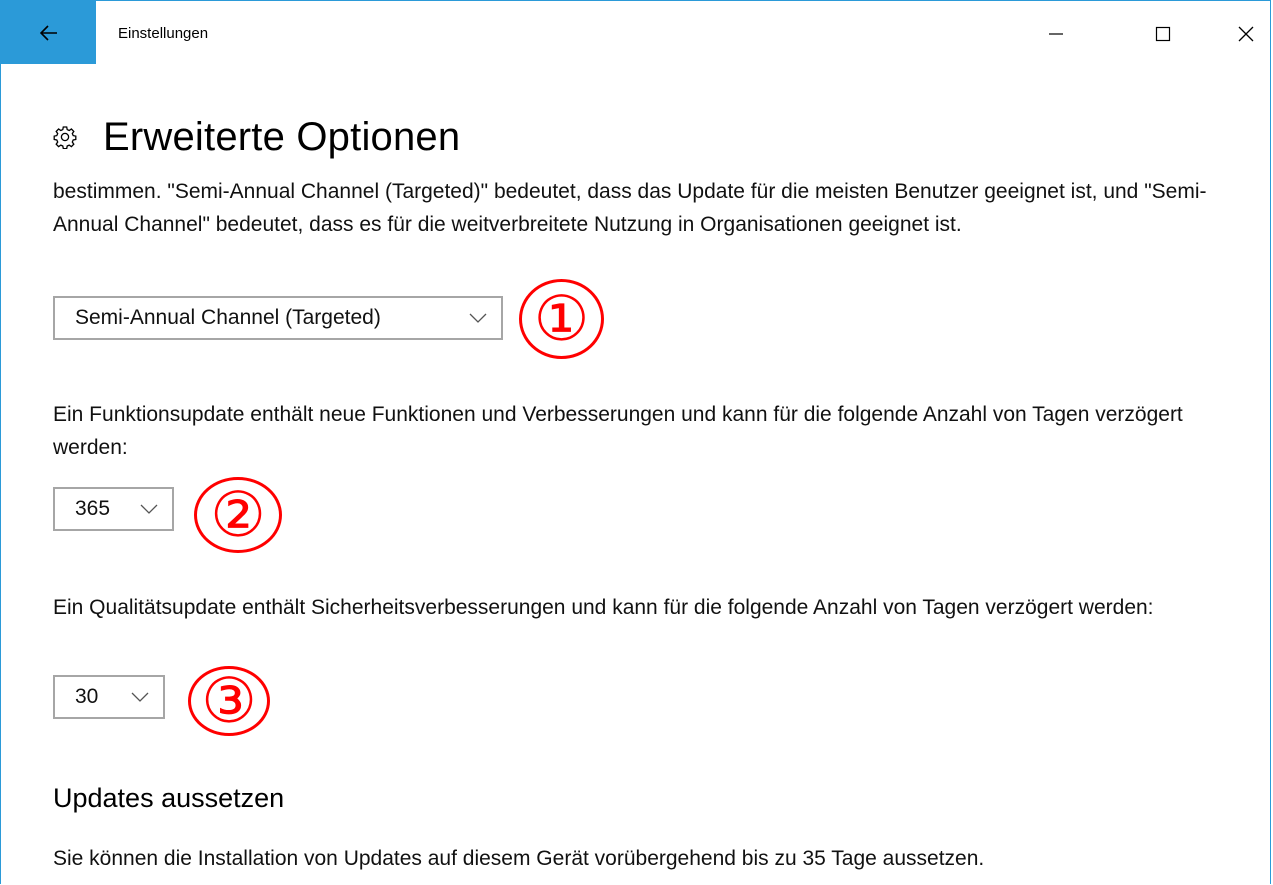 This screenshot has width=1273, height=885. Describe the element at coordinates (635, 35) in the screenshot. I see `title-bar: Einstellungen` at that location.